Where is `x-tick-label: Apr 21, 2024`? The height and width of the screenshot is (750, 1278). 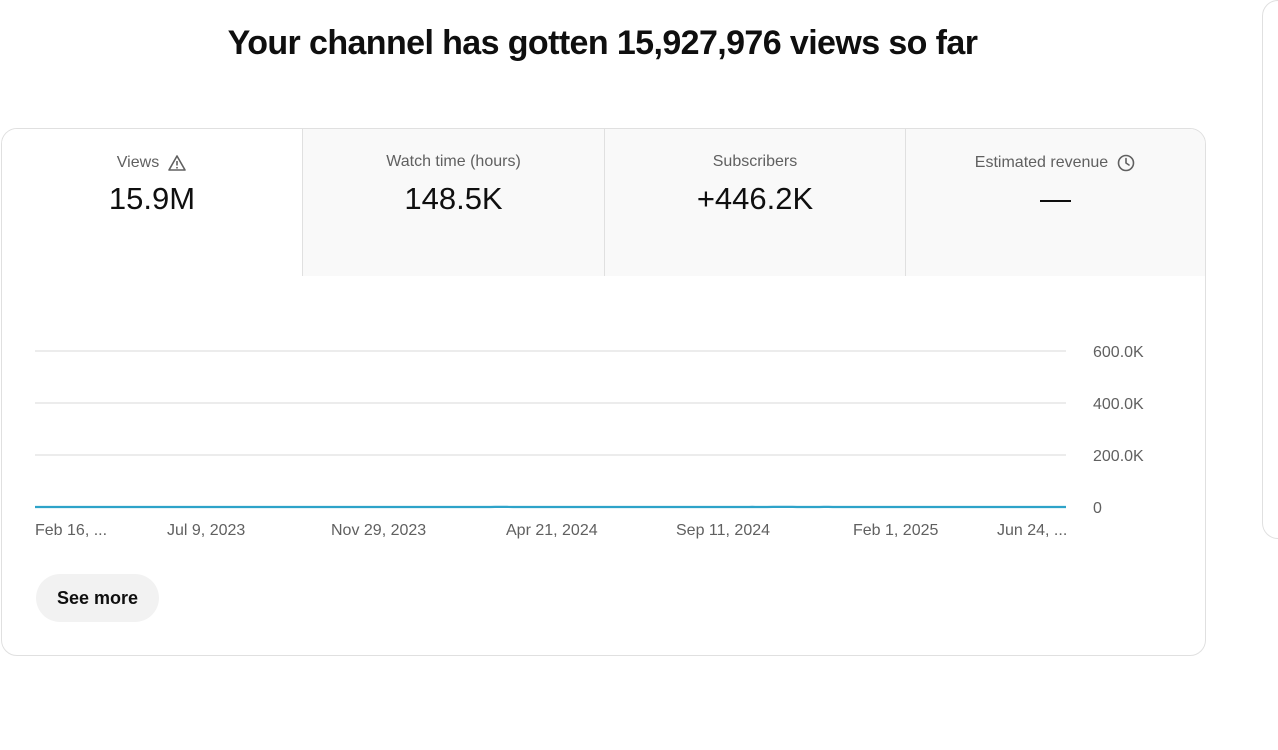 x-tick-label: Apr 21, 2024 is located at coordinates (552, 530).